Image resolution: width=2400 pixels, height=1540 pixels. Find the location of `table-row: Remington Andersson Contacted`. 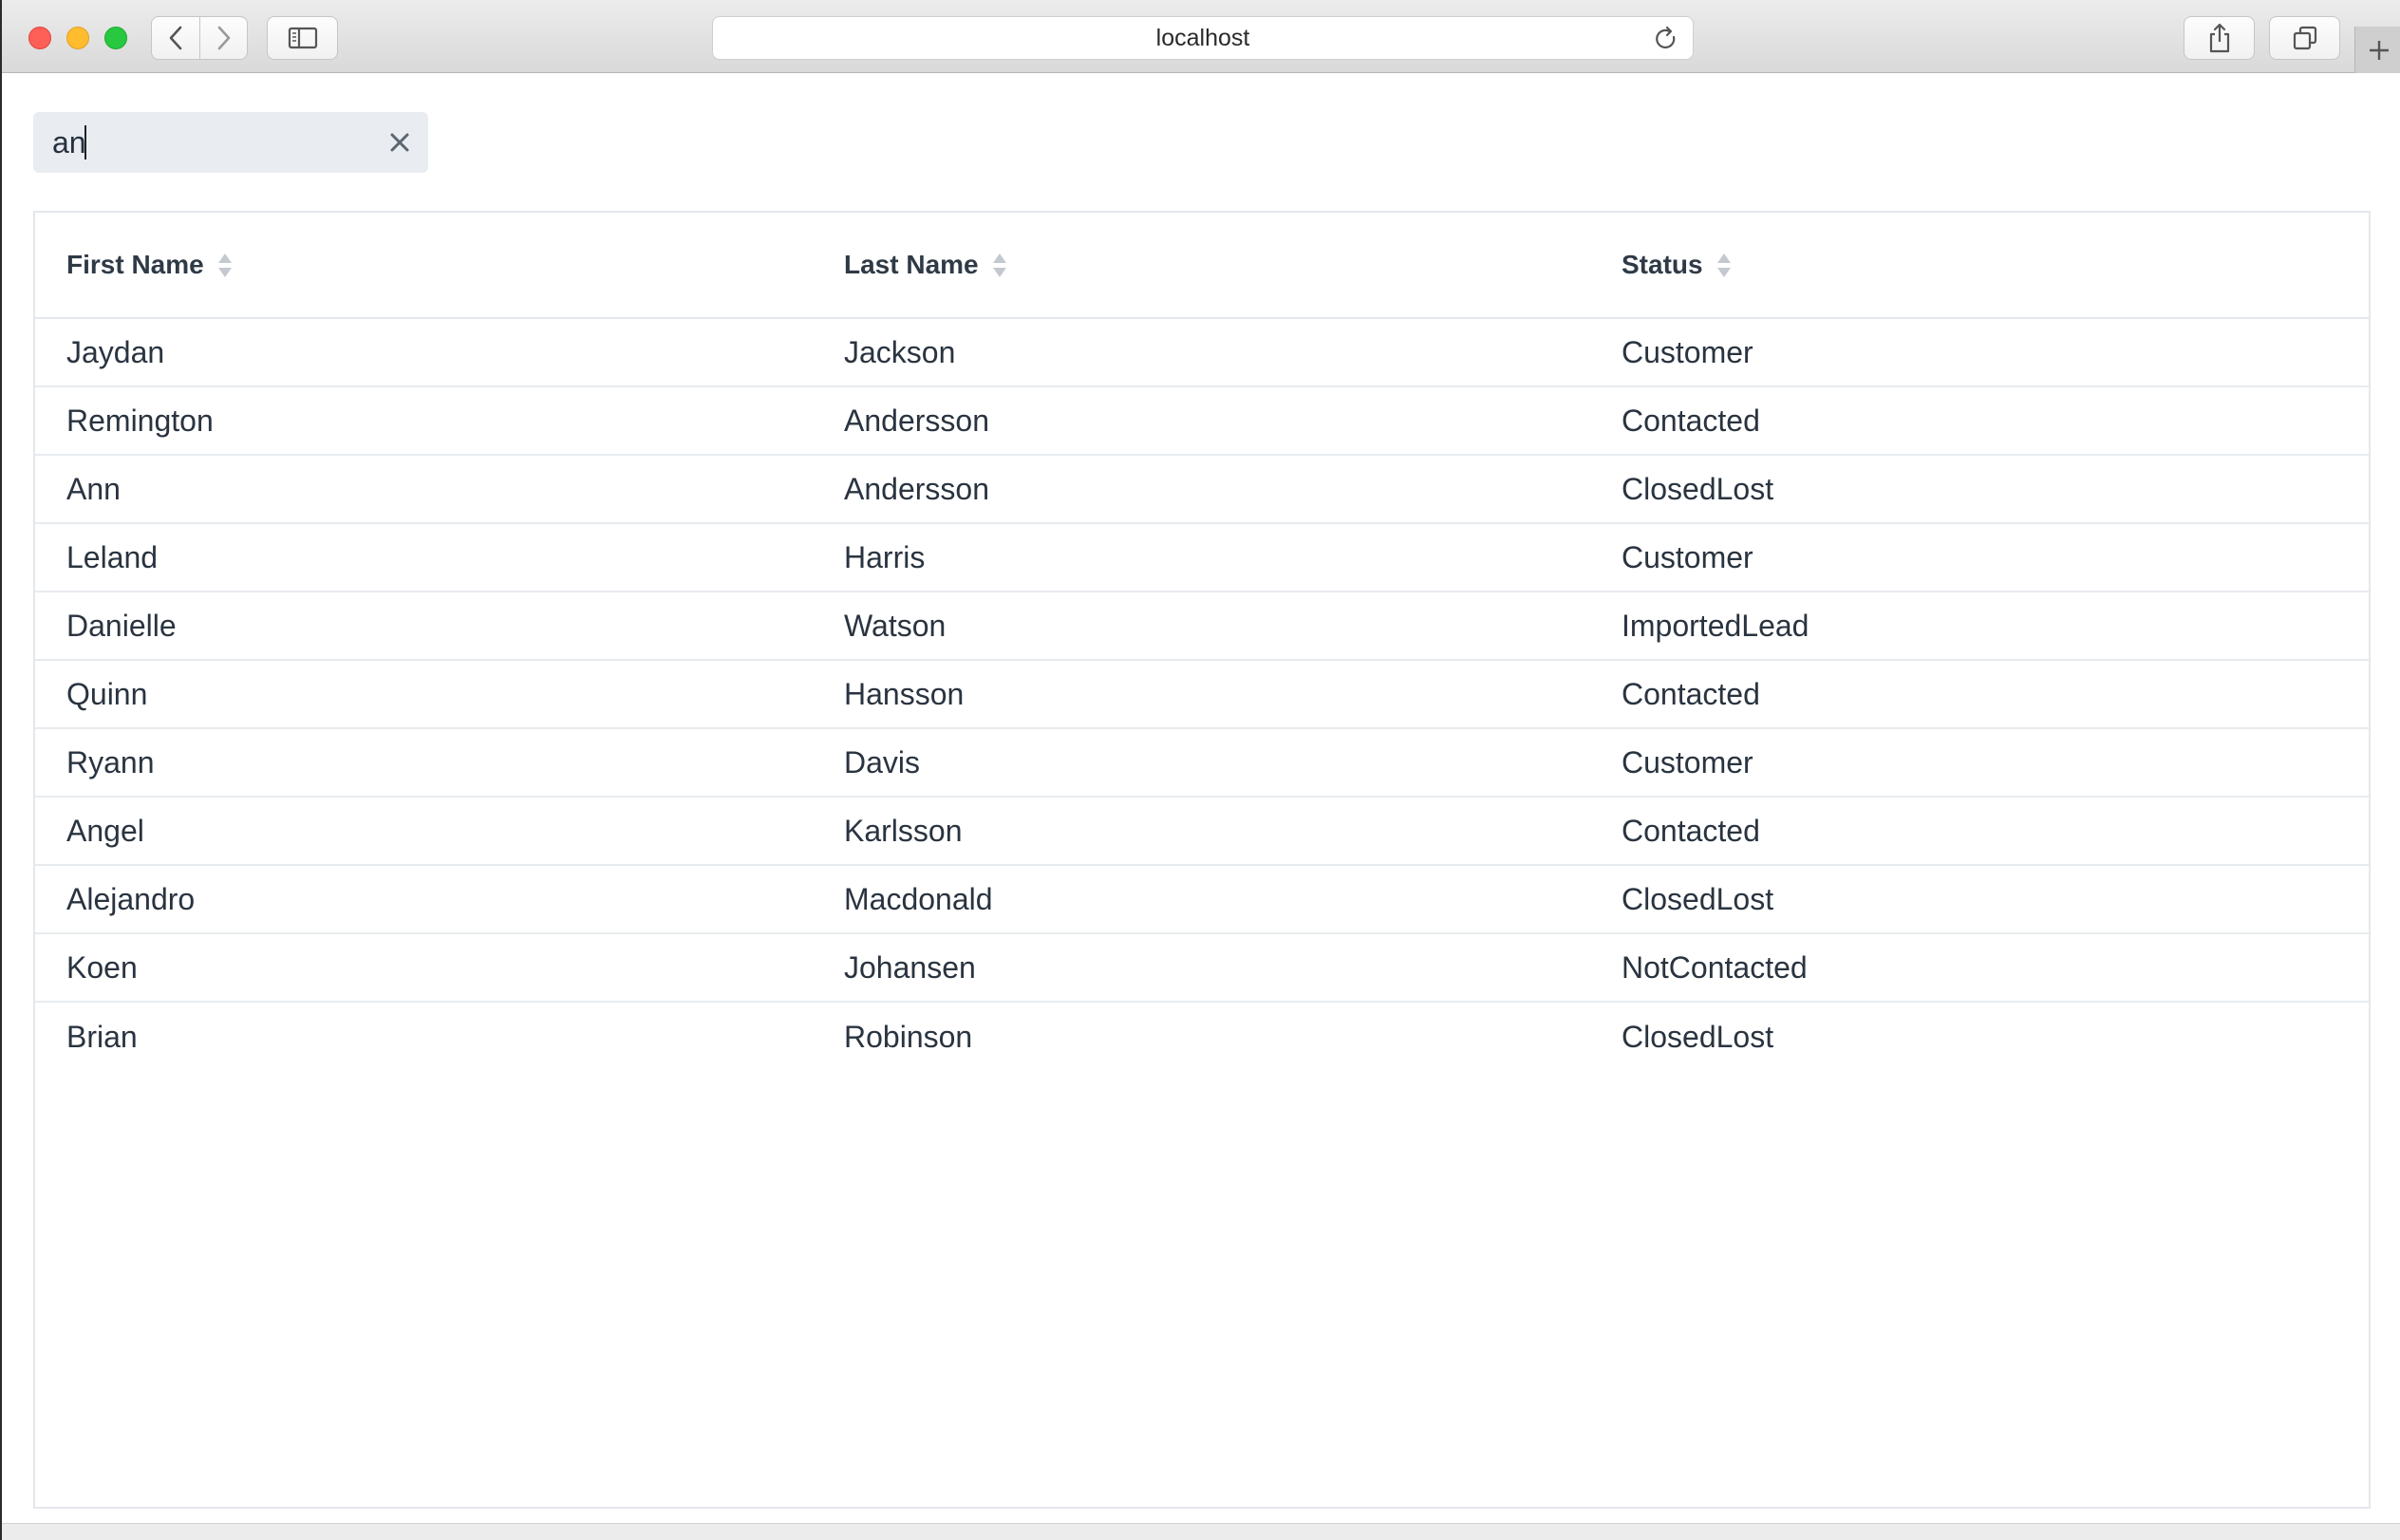

table-row: Remington Andersson Contacted is located at coordinates (1202, 422).